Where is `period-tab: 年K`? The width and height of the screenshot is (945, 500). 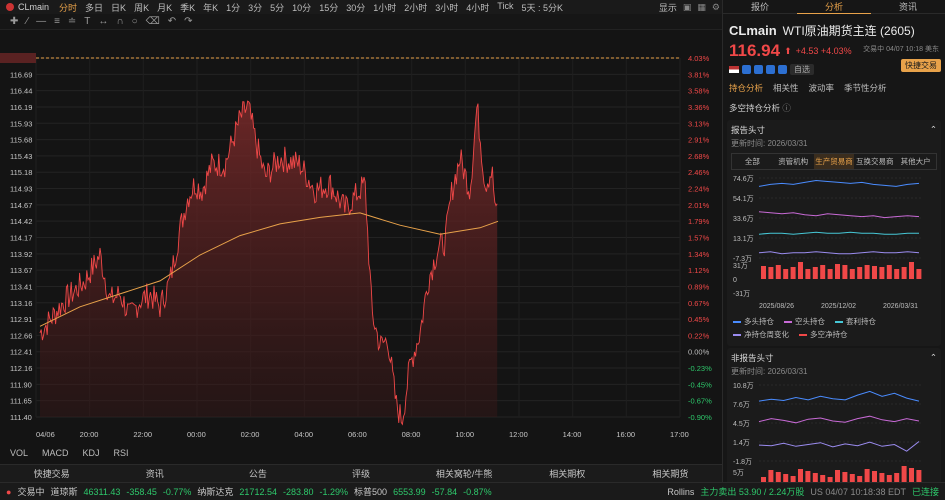
period-tab: 年K is located at coordinates (210, 7).